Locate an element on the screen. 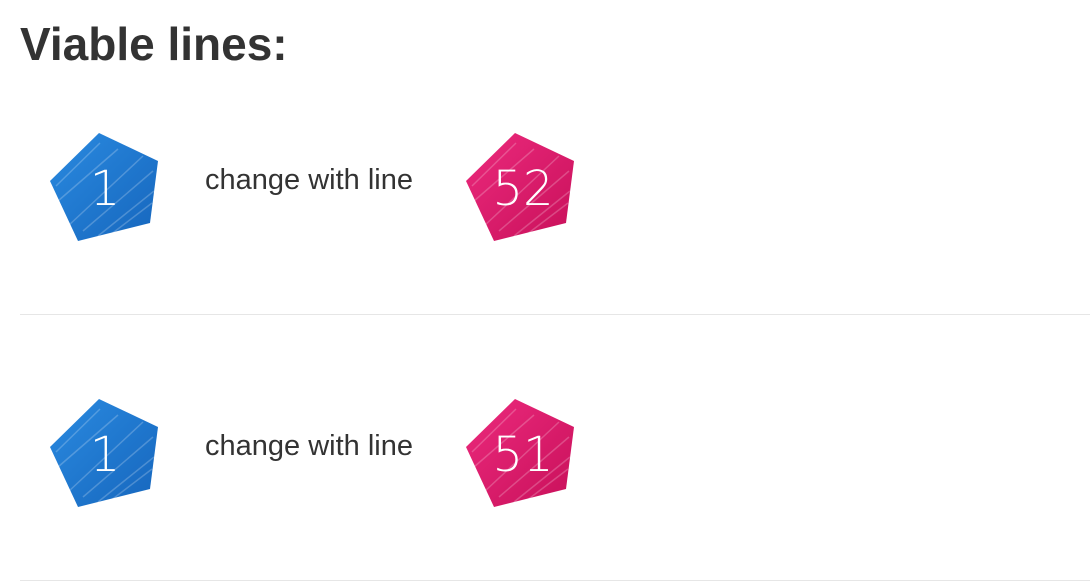 The image size is (1090, 584). line-badge-to: 52 is located at coordinates (521, 187).